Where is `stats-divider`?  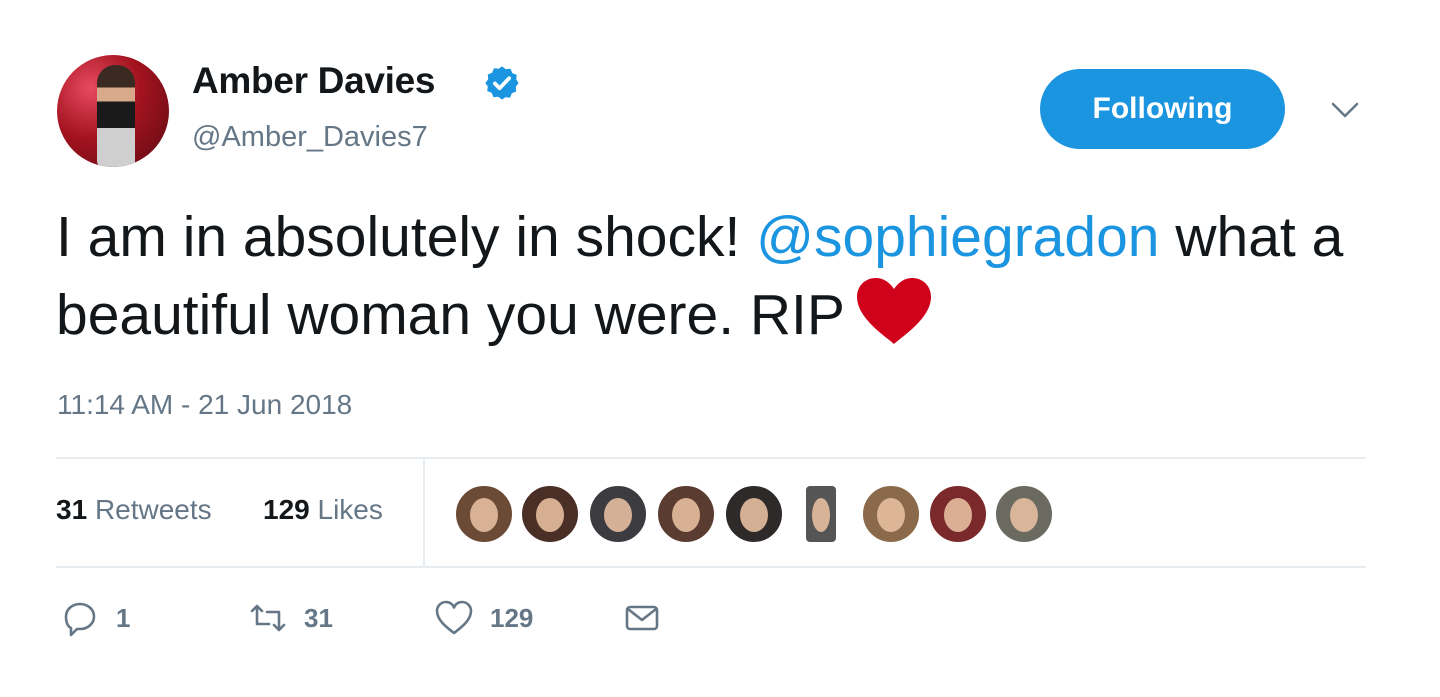
stats-divider is located at coordinates (424, 512).